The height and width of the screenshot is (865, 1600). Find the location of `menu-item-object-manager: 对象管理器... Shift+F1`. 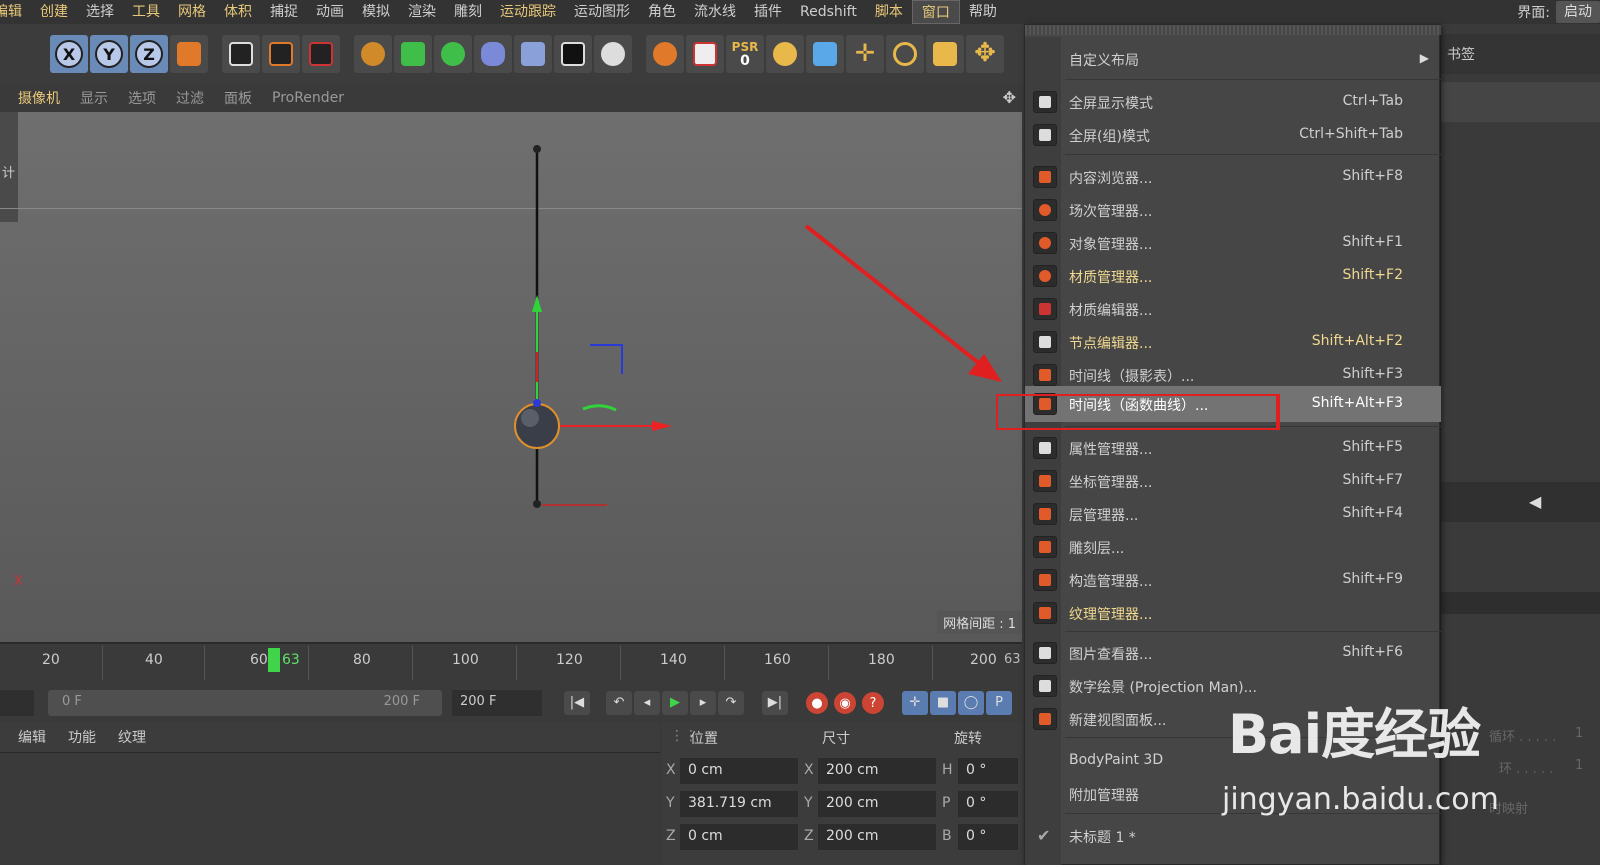

menu-item-object-manager: 对象管理器... Shift+F1 is located at coordinates (1233, 243).